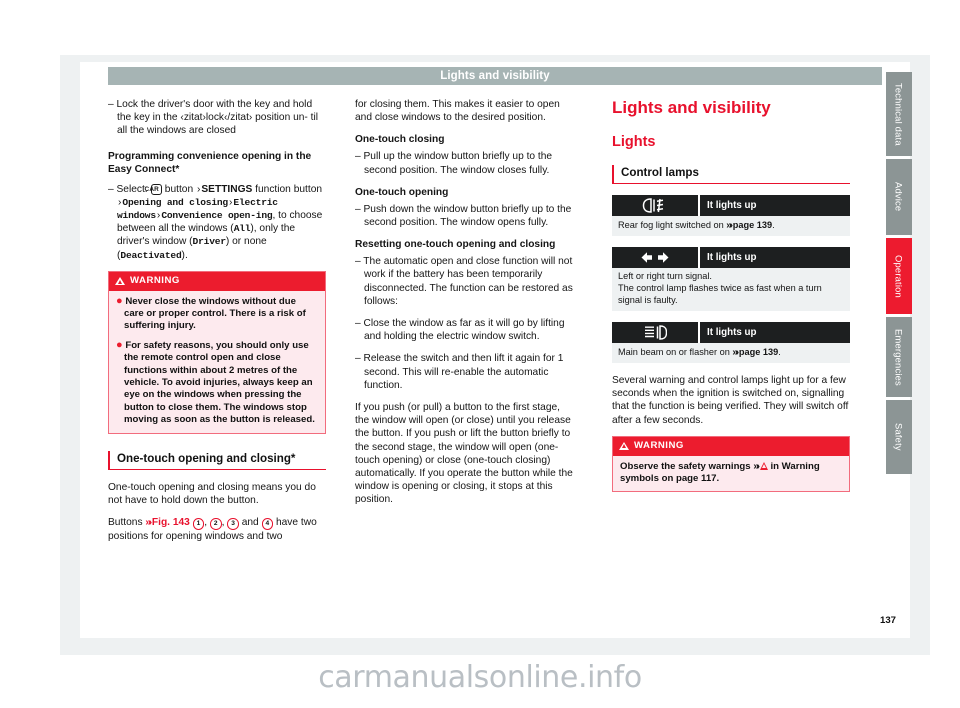  I want to click on tab-label: Emergencies, so click(899, 357).